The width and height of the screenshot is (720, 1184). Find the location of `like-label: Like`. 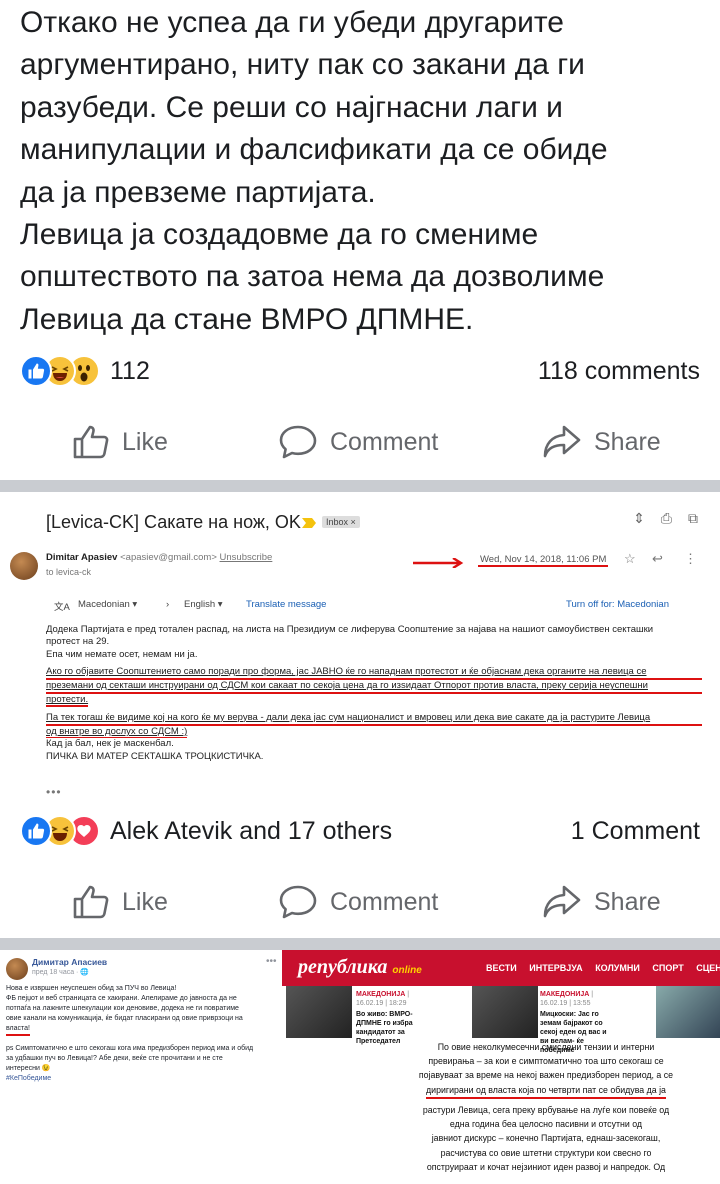

like-label: Like is located at coordinates (145, 901).